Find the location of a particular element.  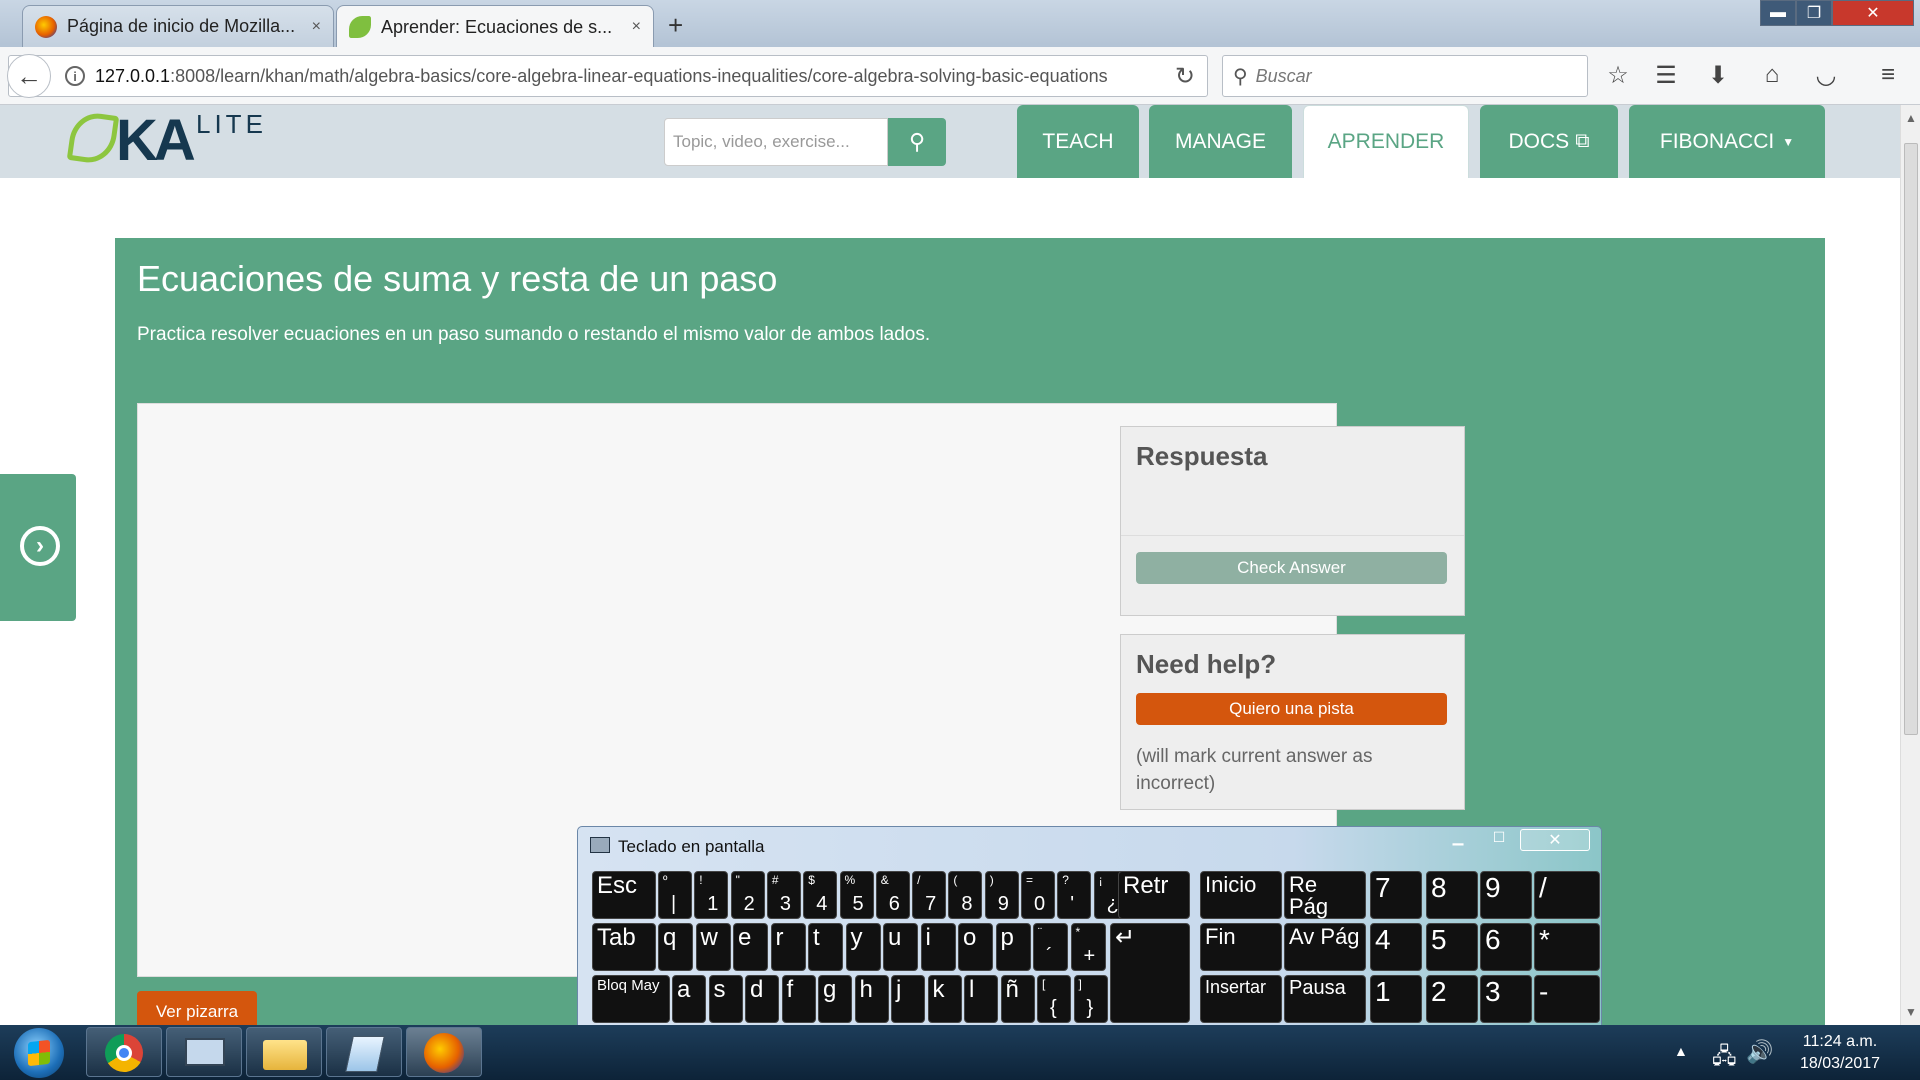

key-av-pág: Av Pág is located at coordinates (1325, 947).